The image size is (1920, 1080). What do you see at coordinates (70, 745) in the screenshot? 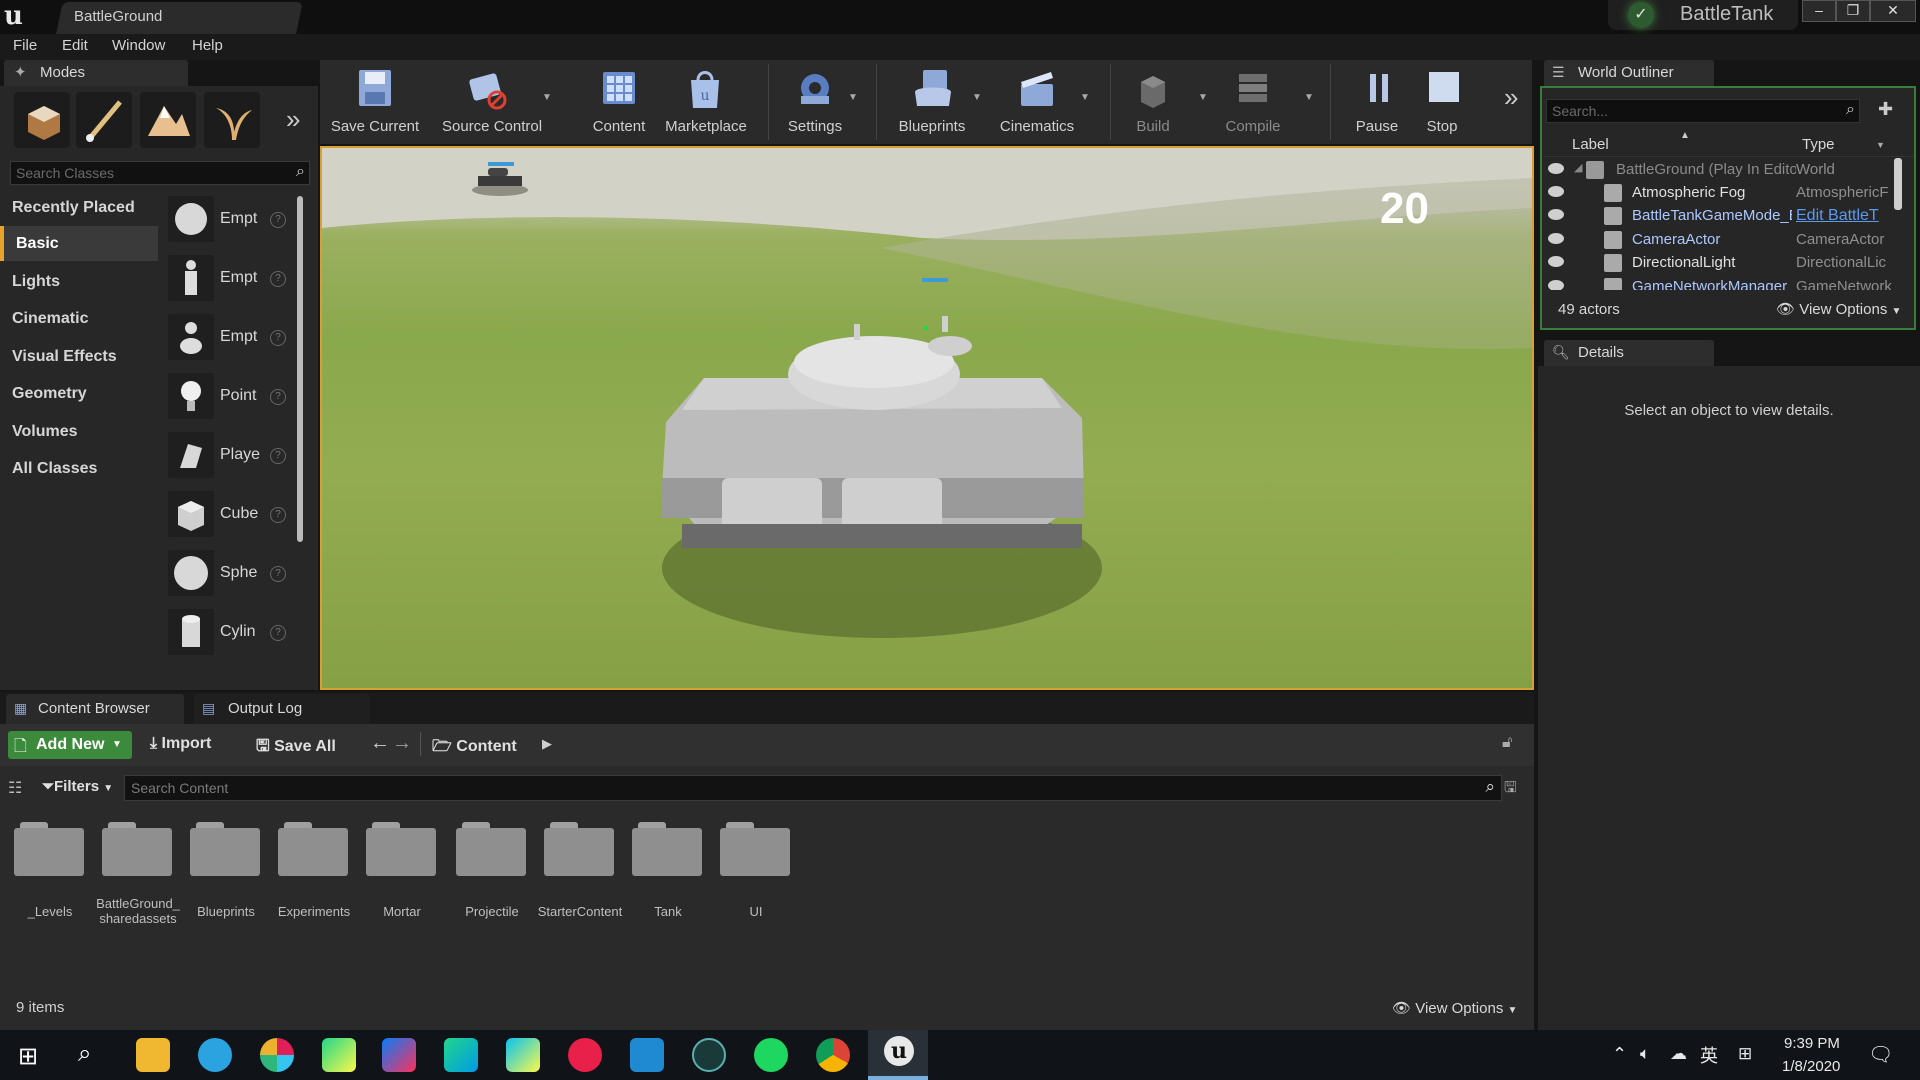
I see `add-new-button: 🗋︎ Add New ▼` at bounding box center [70, 745].